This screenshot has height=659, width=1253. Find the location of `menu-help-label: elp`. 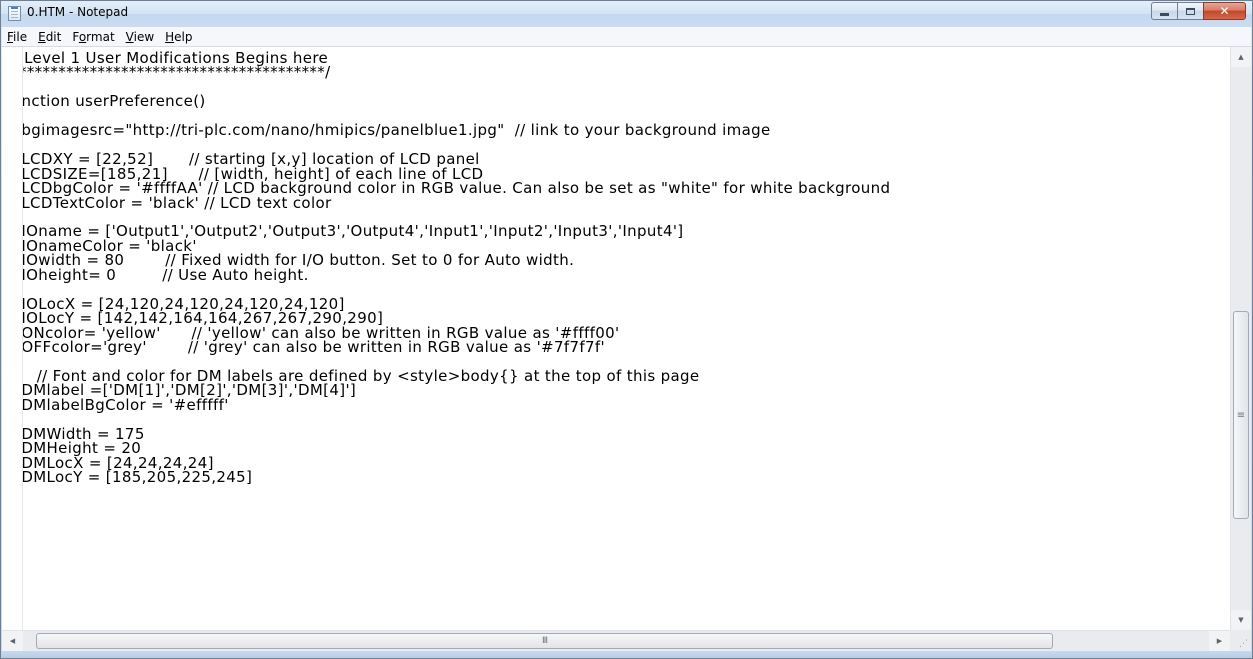

menu-help-label: elp is located at coordinates (183, 36).